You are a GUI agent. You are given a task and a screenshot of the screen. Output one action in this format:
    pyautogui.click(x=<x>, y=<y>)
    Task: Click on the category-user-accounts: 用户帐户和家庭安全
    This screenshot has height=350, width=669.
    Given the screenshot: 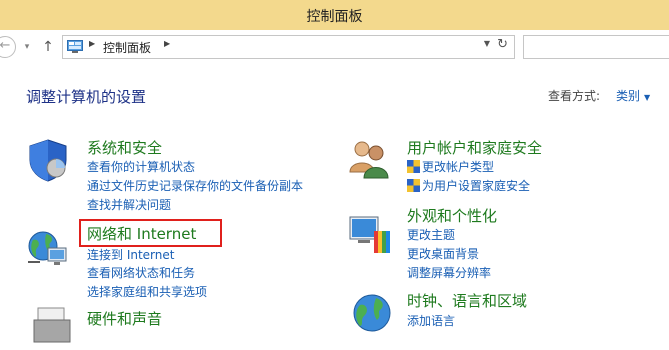 What is the action you would take?
    pyautogui.click(x=474, y=147)
    